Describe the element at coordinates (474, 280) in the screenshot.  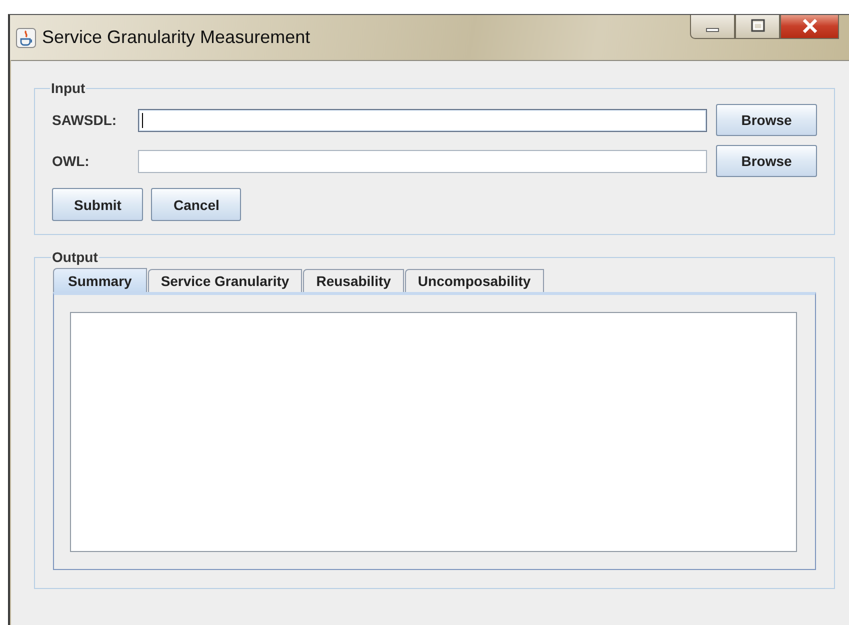
I see `tab: Uncomposability` at that location.